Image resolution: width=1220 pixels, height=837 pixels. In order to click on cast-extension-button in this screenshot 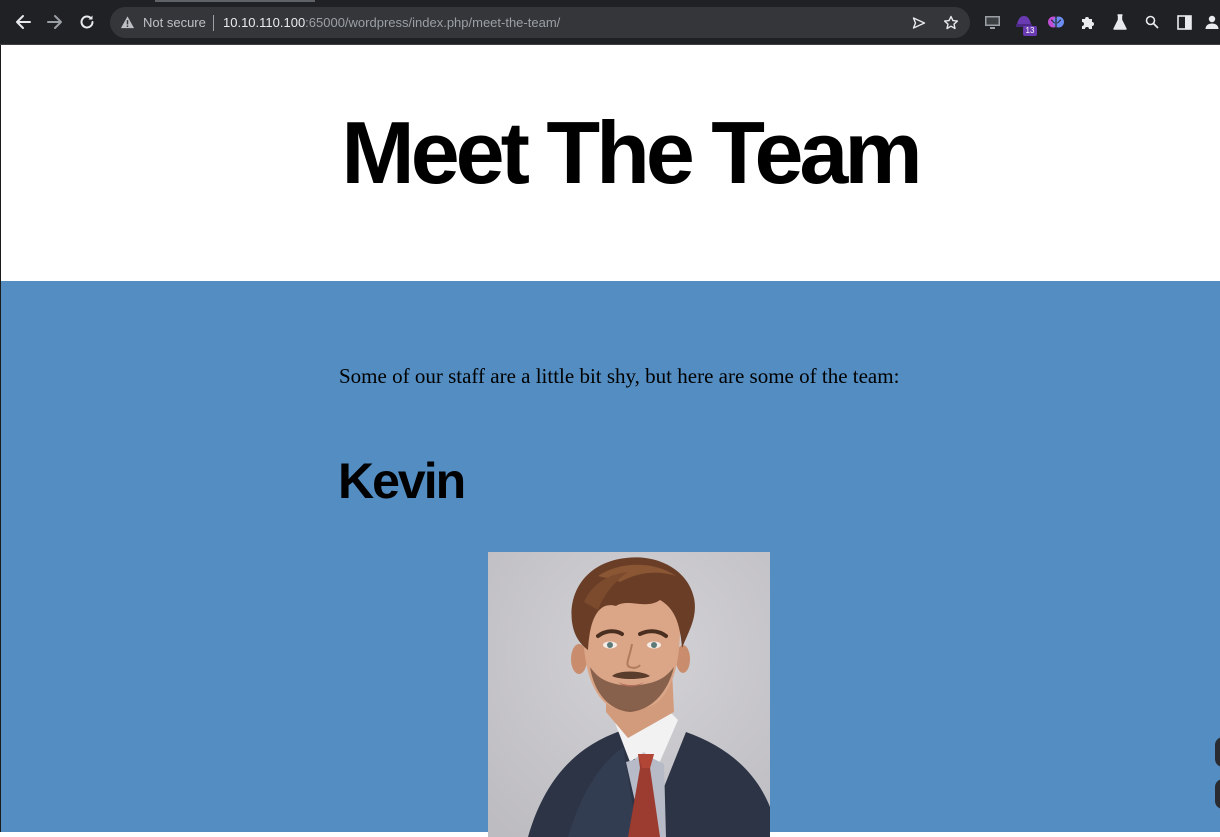, I will do `click(992, 22)`.